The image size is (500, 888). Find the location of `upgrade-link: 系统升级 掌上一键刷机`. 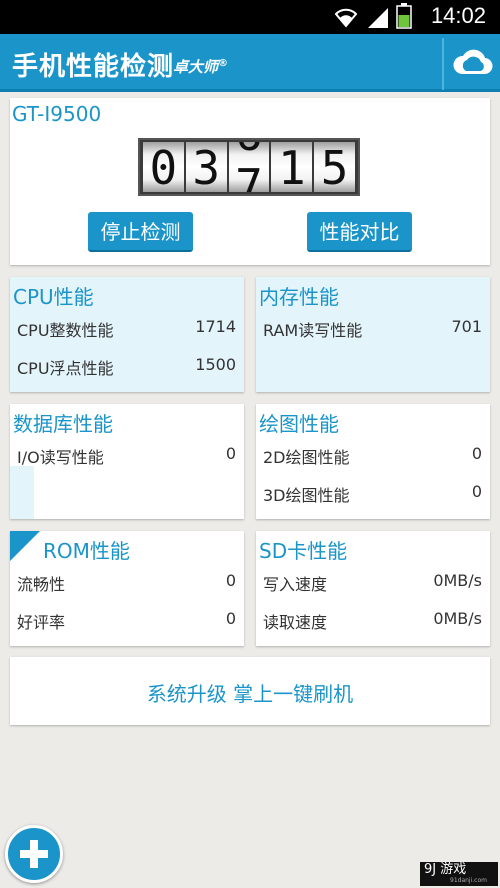

upgrade-link: 系统升级 掌上一键刷机 is located at coordinates (250, 692).